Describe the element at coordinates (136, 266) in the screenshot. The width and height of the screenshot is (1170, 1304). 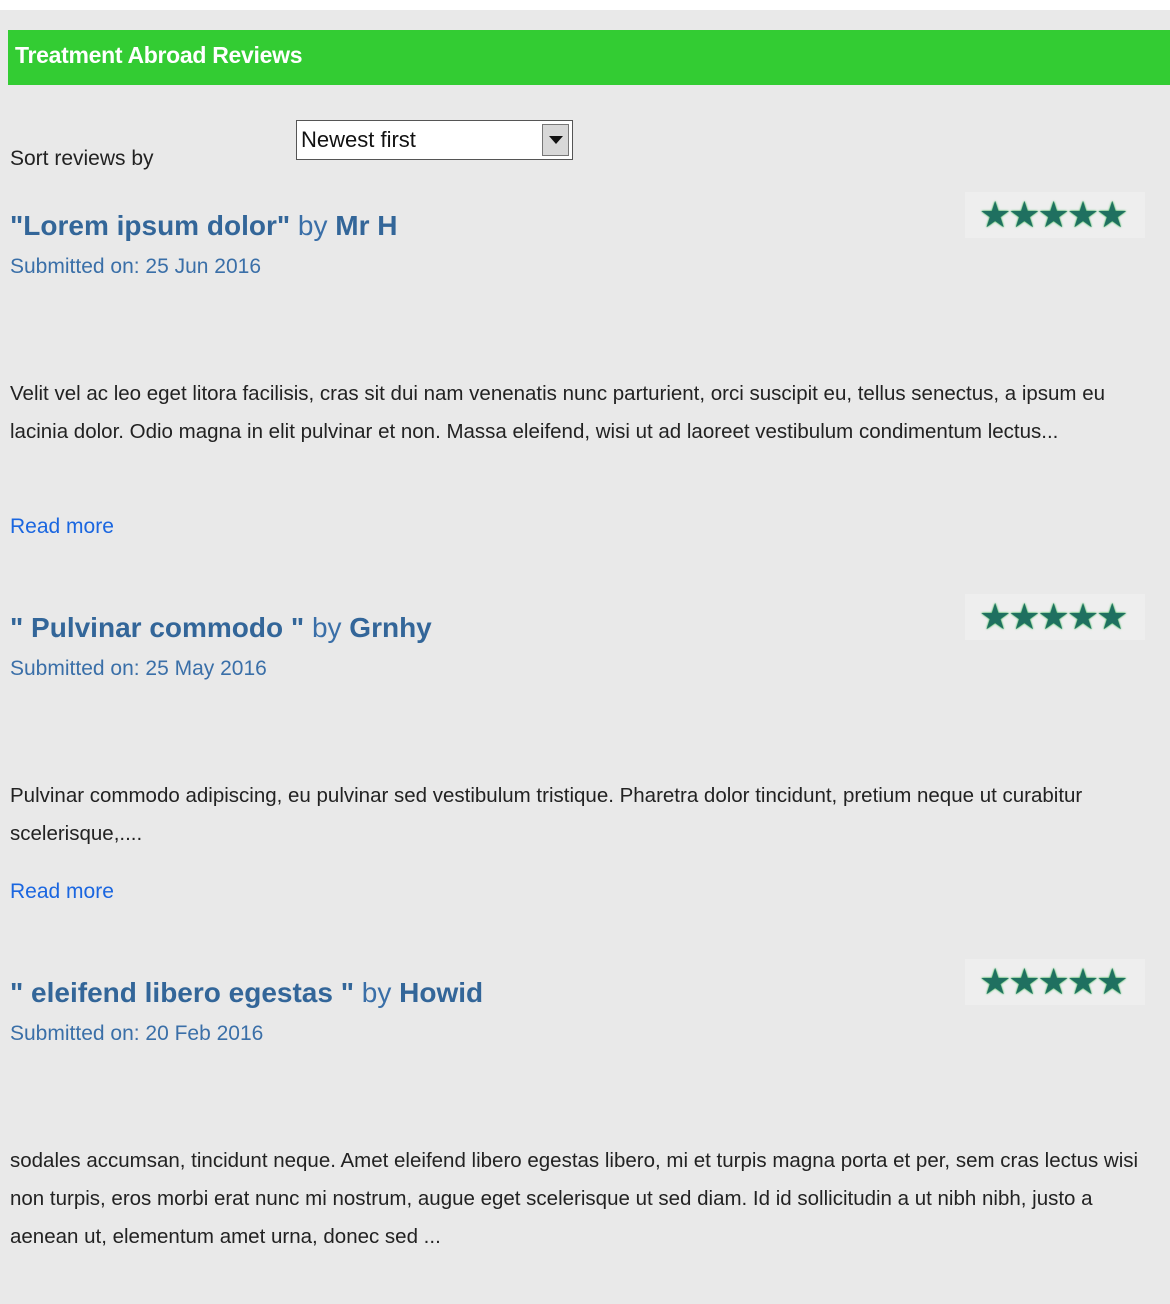
I see `review-date: Submitted on: 25 Jun 2016` at that location.